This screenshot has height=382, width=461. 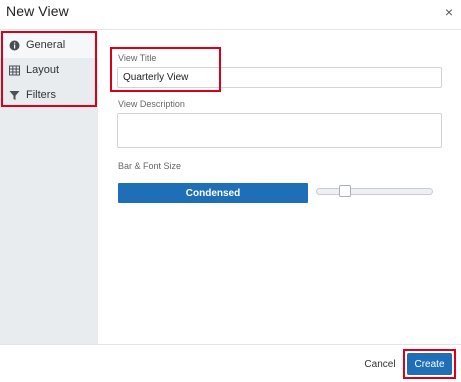 What do you see at coordinates (230, 344) in the screenshot?
I see `footer-divider` at bounding box center [230, 344].